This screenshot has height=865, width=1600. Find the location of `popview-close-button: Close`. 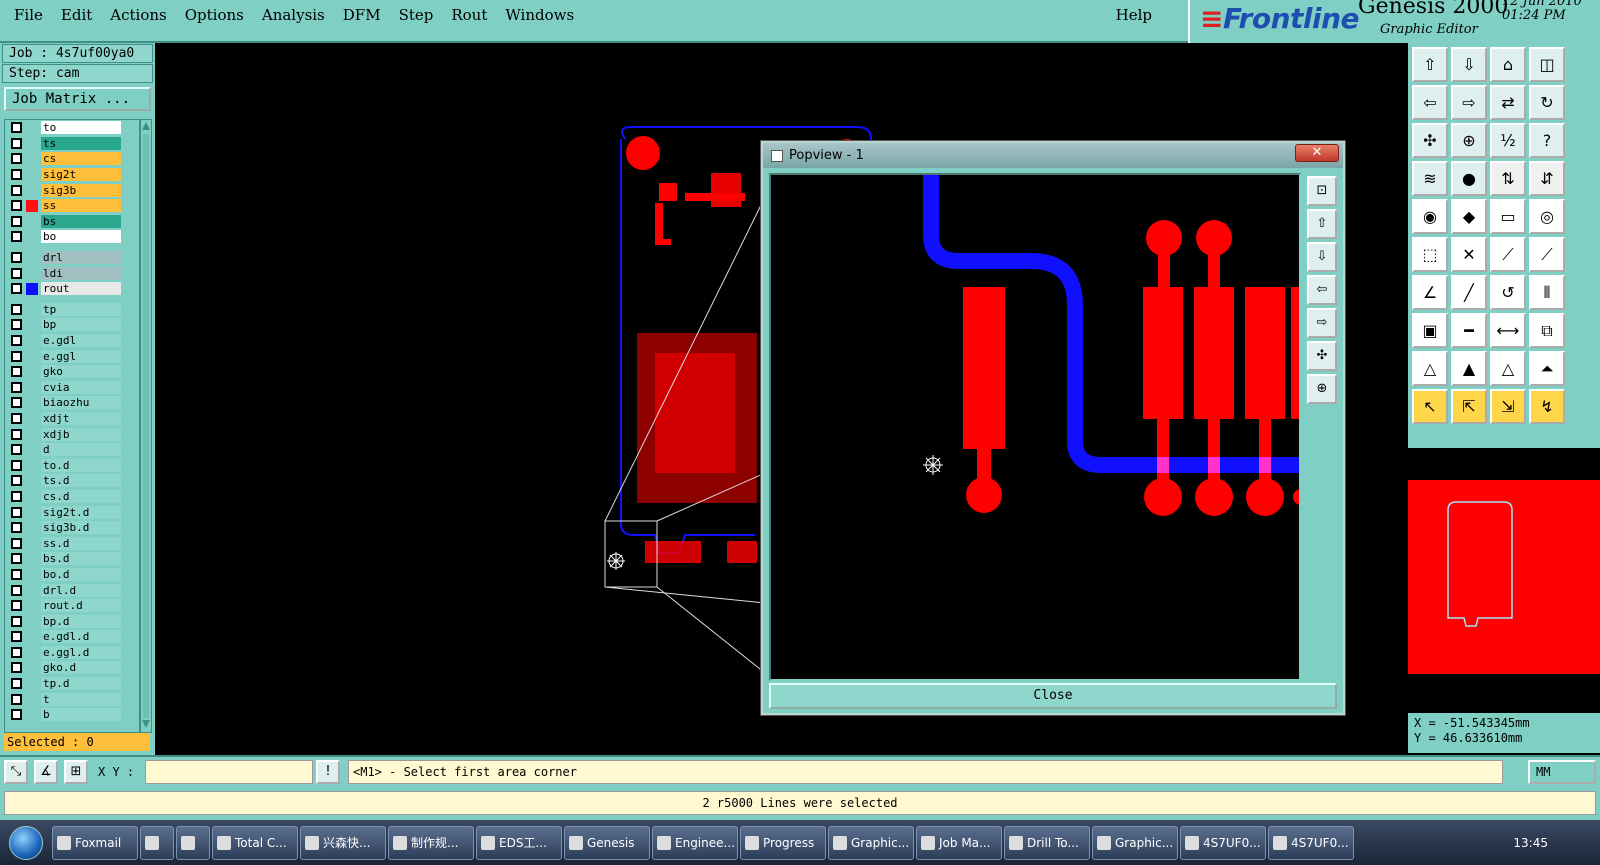

popview-close-button: Close is located at coordinates (1053, 696).